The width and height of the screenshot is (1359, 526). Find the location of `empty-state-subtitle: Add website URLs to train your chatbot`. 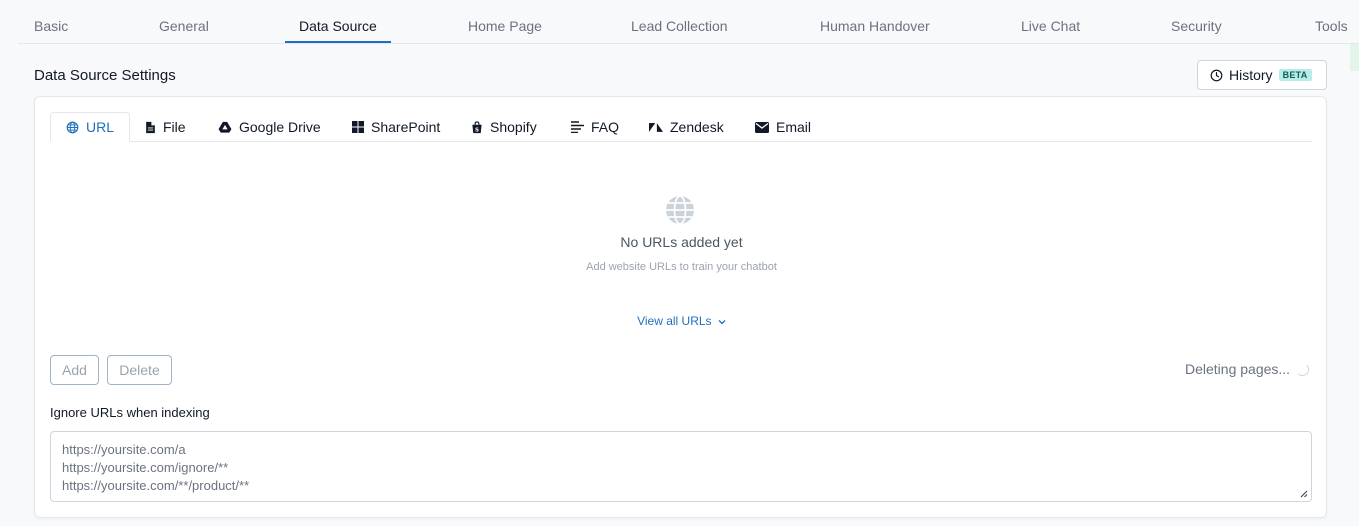

empty-state-subtitle: Add website URLs to train your chatbot is located at coordinates (681, 267).